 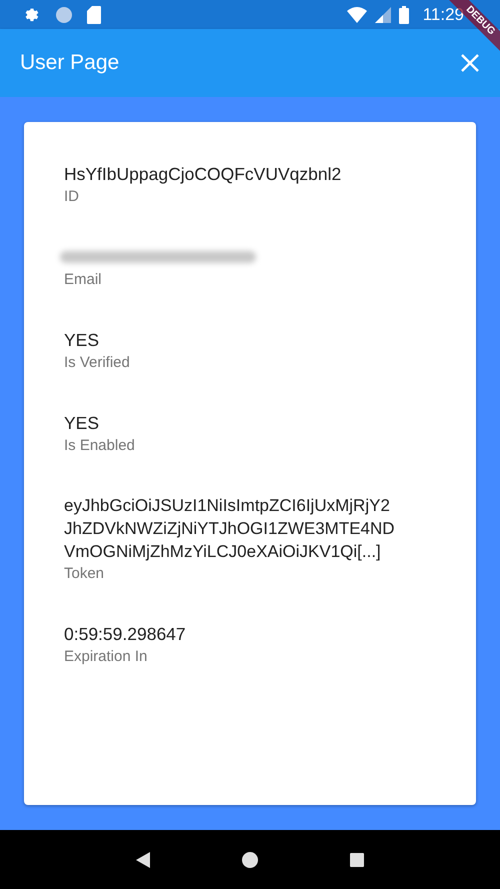 I want to click on field-value: HsYfIbUppagCjoCOQFcVUVqzbnl2, so click(x=203, y=174).